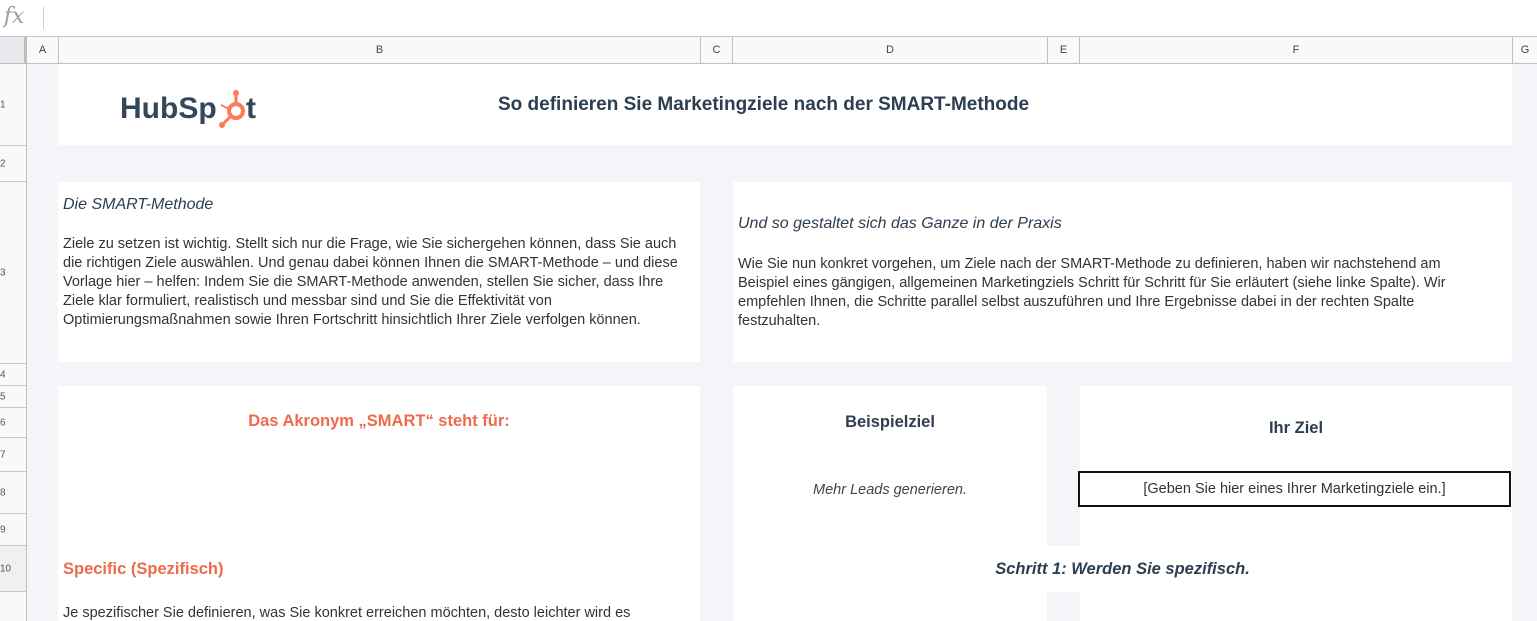  I want to click on column-header-c: C, so click(717, 50).